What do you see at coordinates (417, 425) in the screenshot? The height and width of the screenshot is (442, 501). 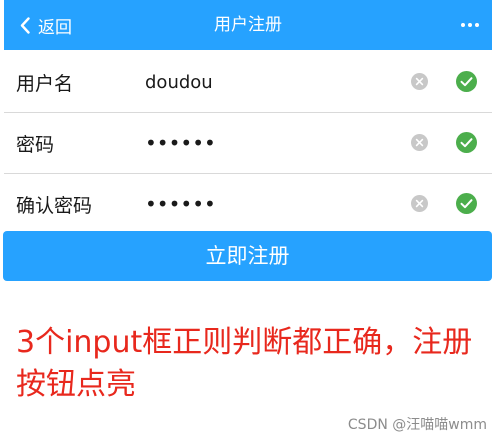 I see `watermark: CSDN @汪喵喵wmm` at bounding box center [417, 425].